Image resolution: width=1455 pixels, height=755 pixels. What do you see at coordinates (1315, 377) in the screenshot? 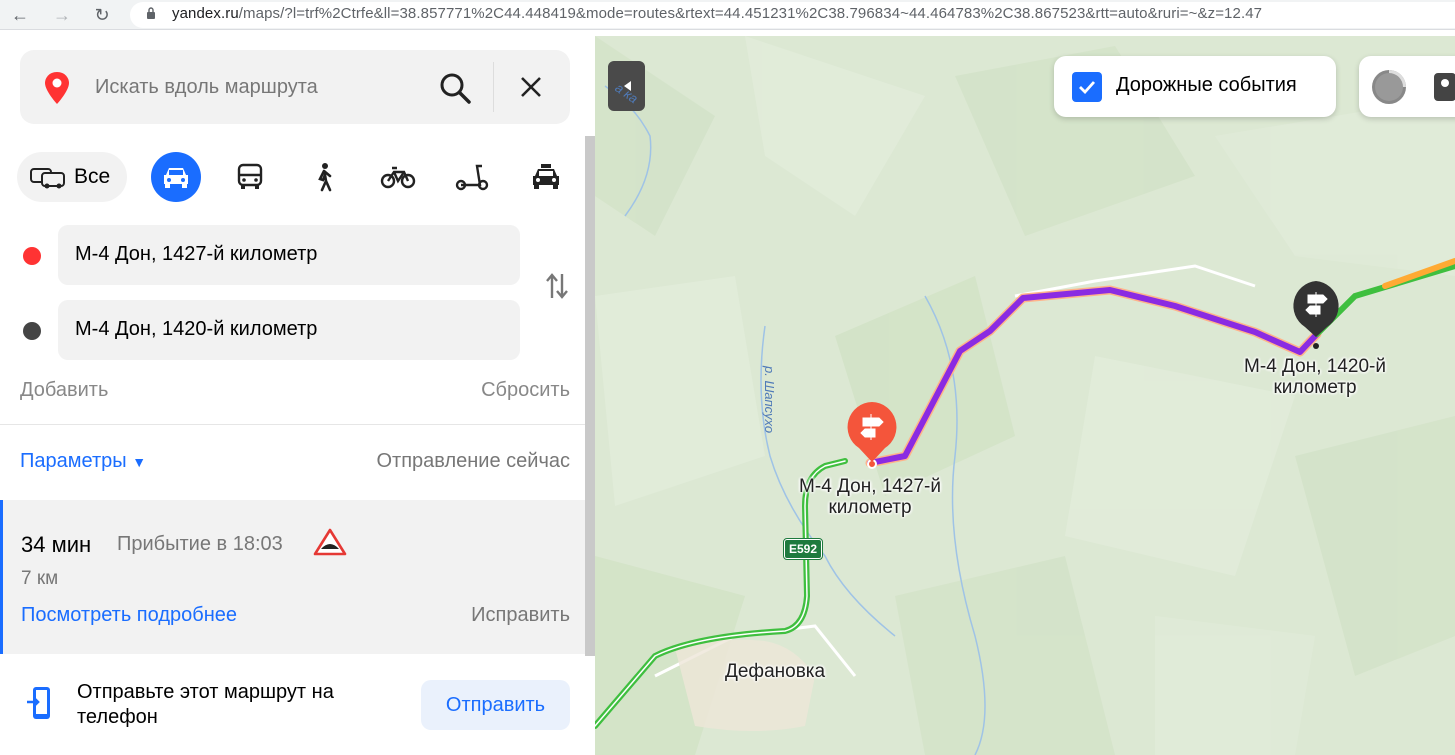
I see `end-point-label: М-4 Дон, 1420-й километр` at bounding box center [1315, 377].